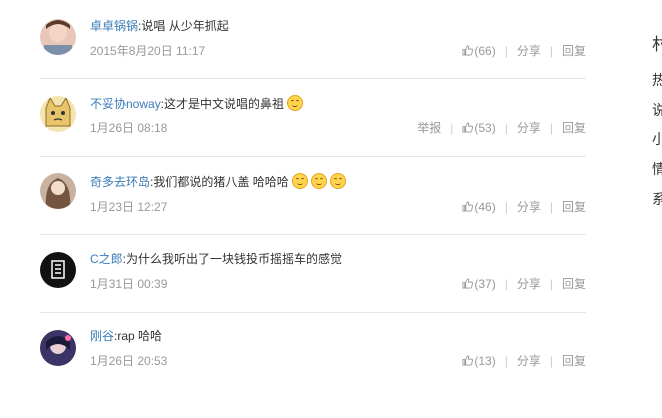 The height and width of the screenshot is (418, 662). I want to click on comment-text: 说唱 从少年抓起, so click(185, 26).